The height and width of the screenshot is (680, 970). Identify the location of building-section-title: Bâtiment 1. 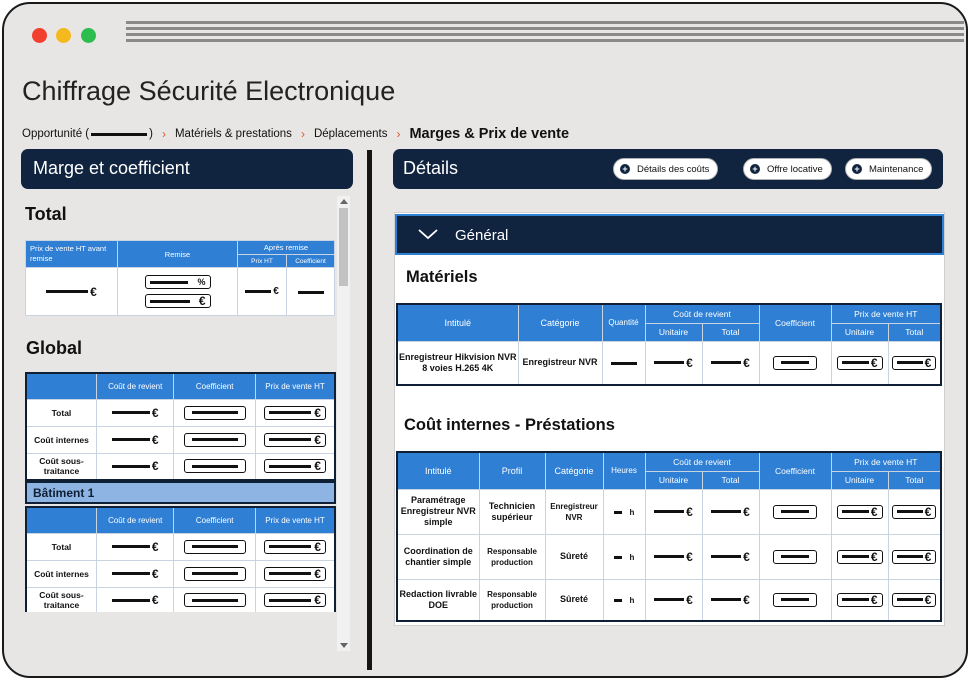
(180, 492).